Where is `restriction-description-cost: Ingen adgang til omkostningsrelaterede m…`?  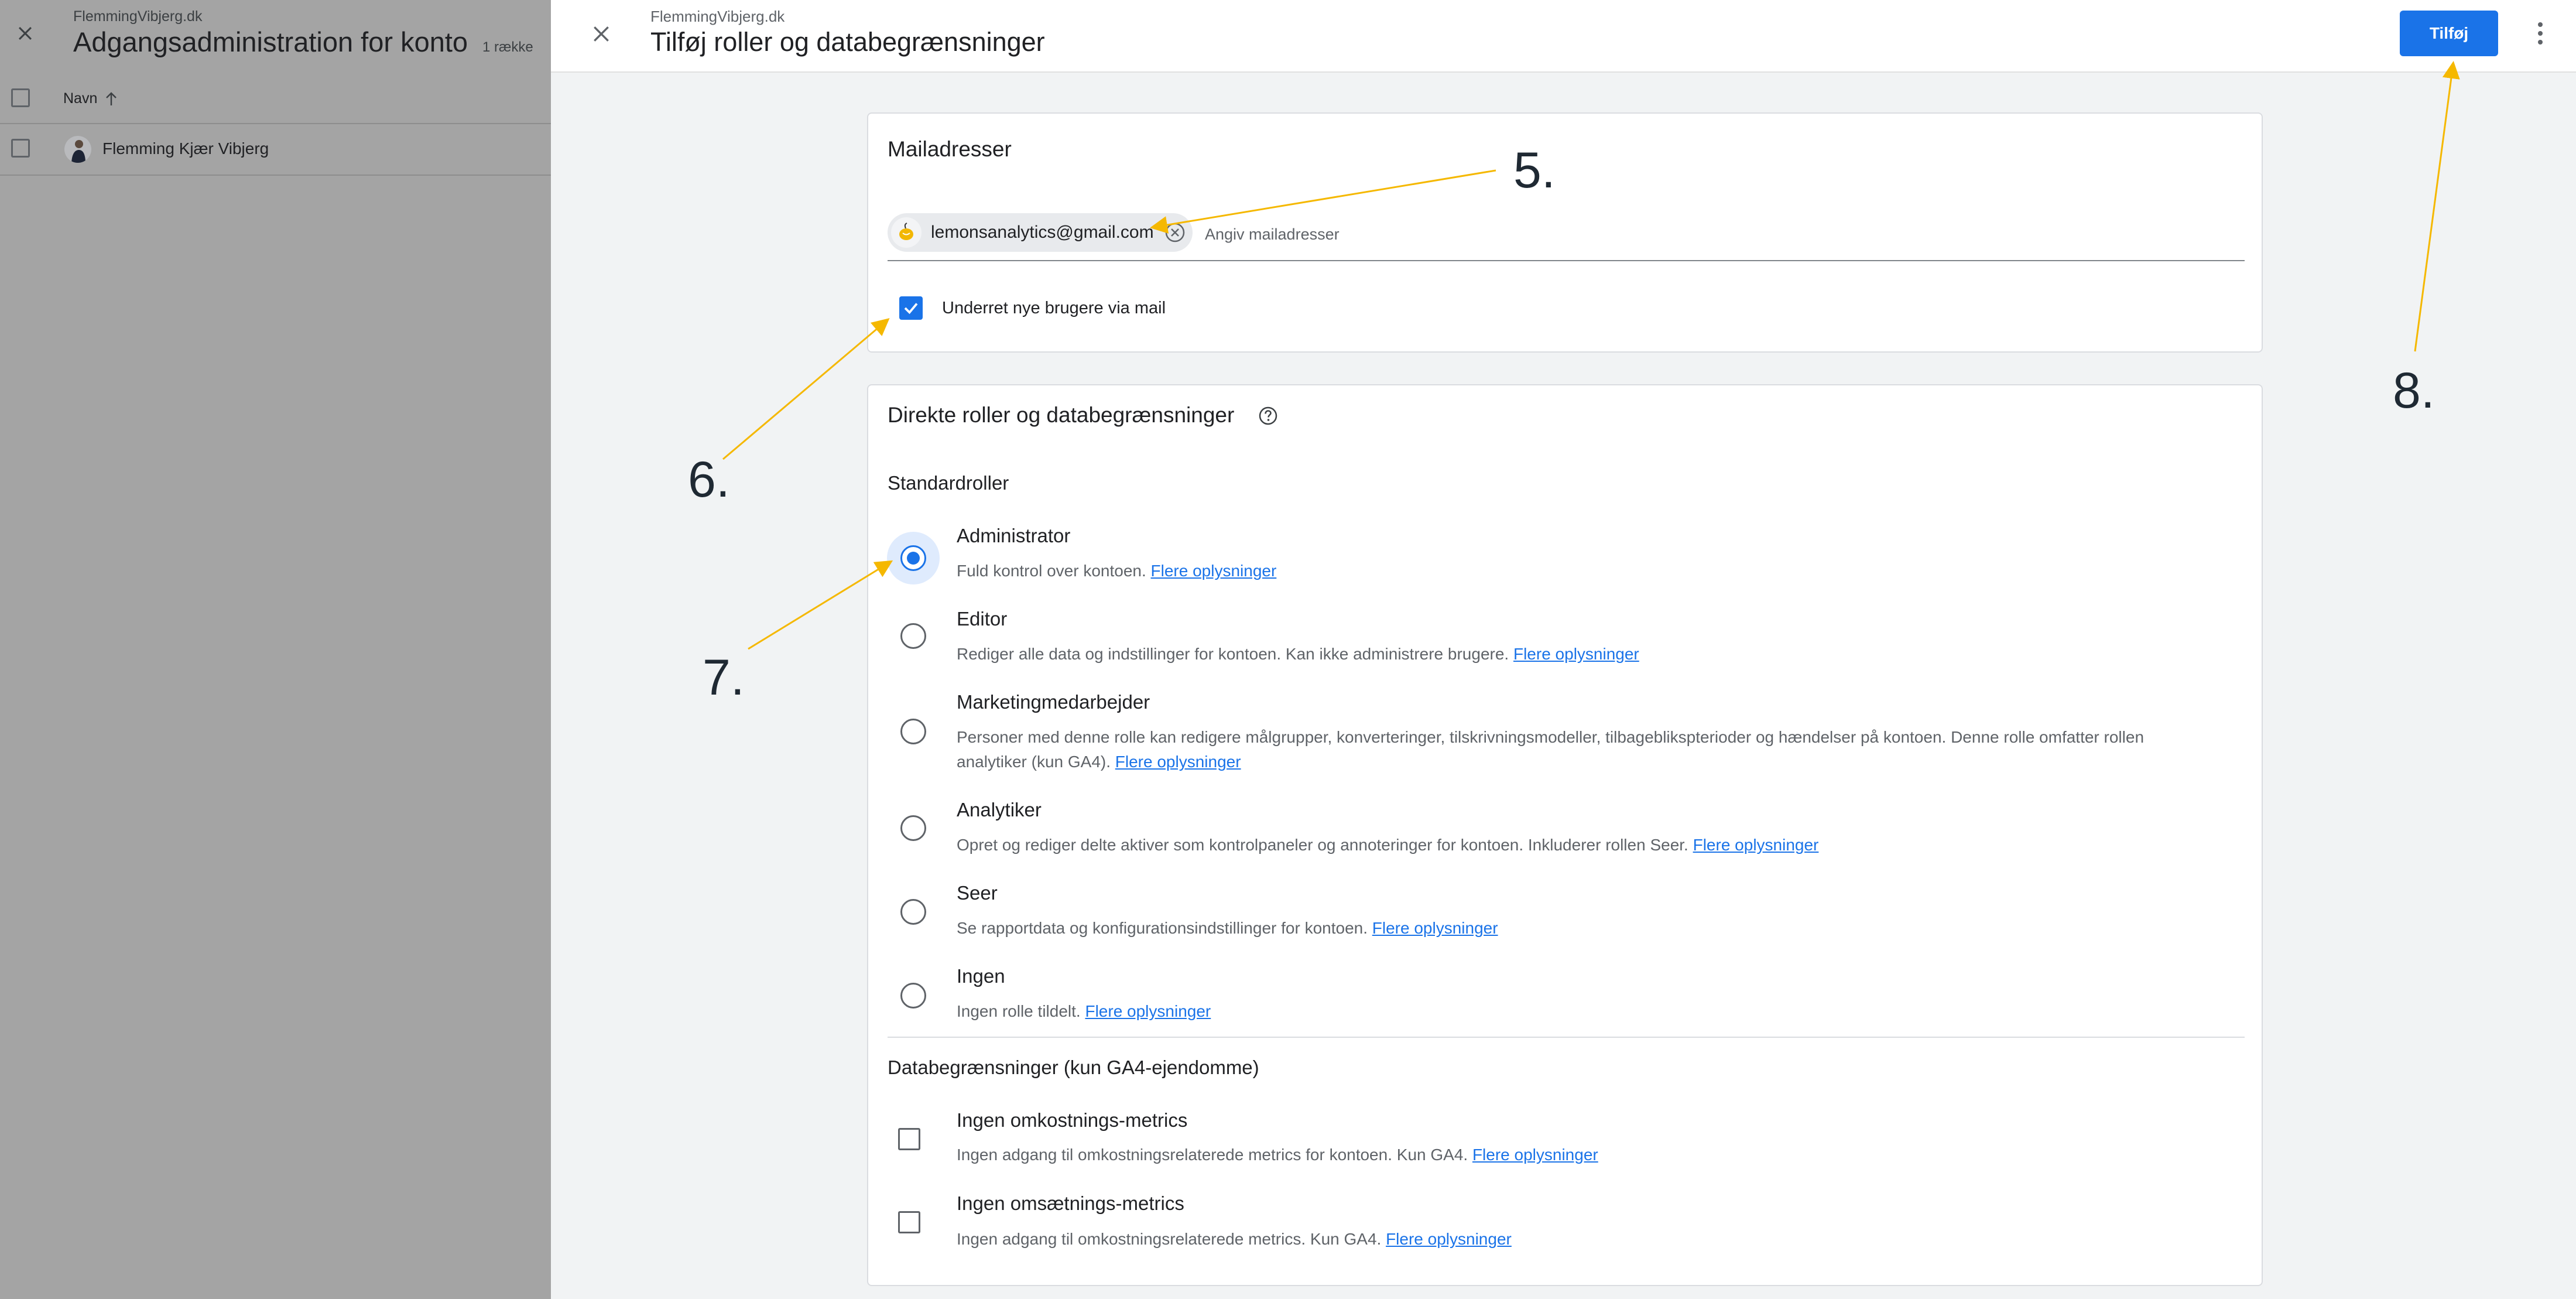
restriction-description-cost: Ingen adgang til omkostningsrelaterede m… is located at coordinates (1586, 1155).